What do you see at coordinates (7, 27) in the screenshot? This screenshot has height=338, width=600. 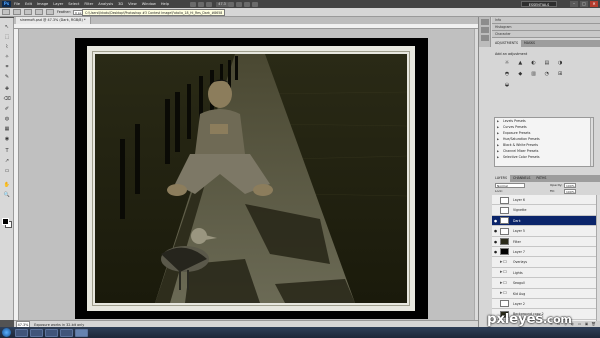 I see `move-tool-icon: ↖` at bounding box center [7, 27].